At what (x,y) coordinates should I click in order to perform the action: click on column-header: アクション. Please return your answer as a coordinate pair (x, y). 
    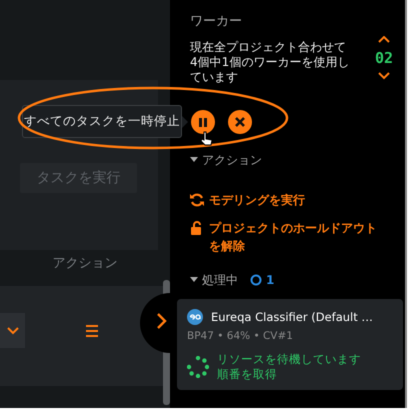
    Looking at the image, I should click on (85, 264).